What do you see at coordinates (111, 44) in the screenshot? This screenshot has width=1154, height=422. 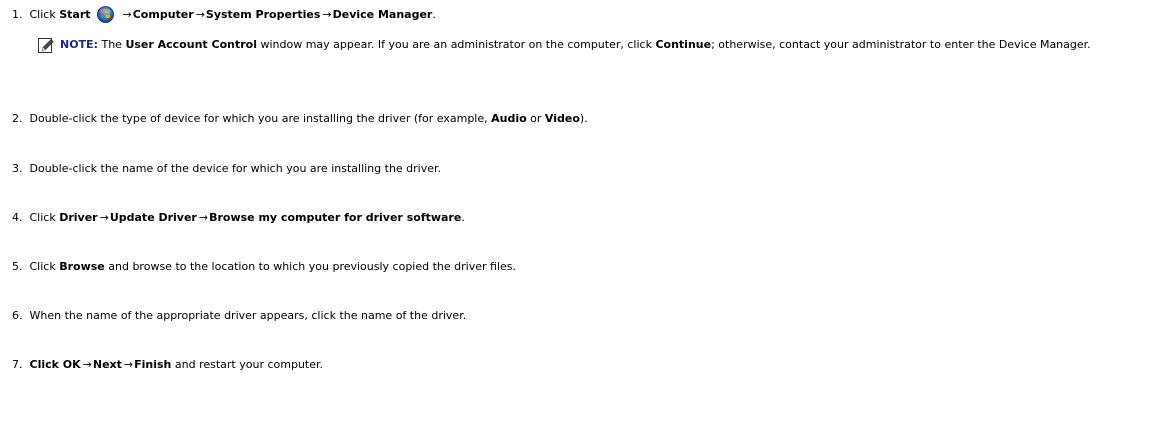 I see `note-text-part: The` at bounding box center [111, 44].